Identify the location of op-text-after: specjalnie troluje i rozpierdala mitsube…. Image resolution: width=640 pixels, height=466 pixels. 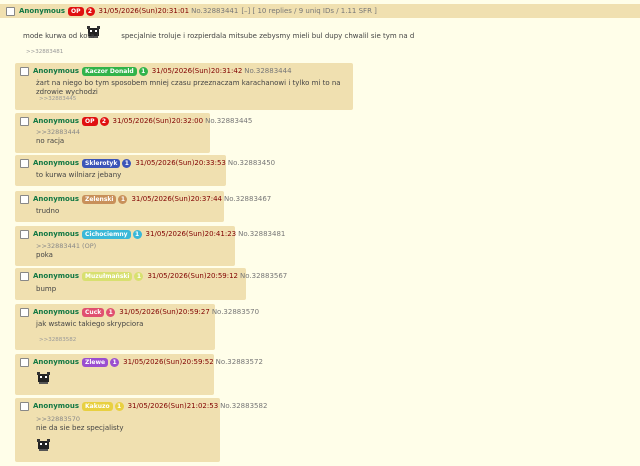
(268, 36).